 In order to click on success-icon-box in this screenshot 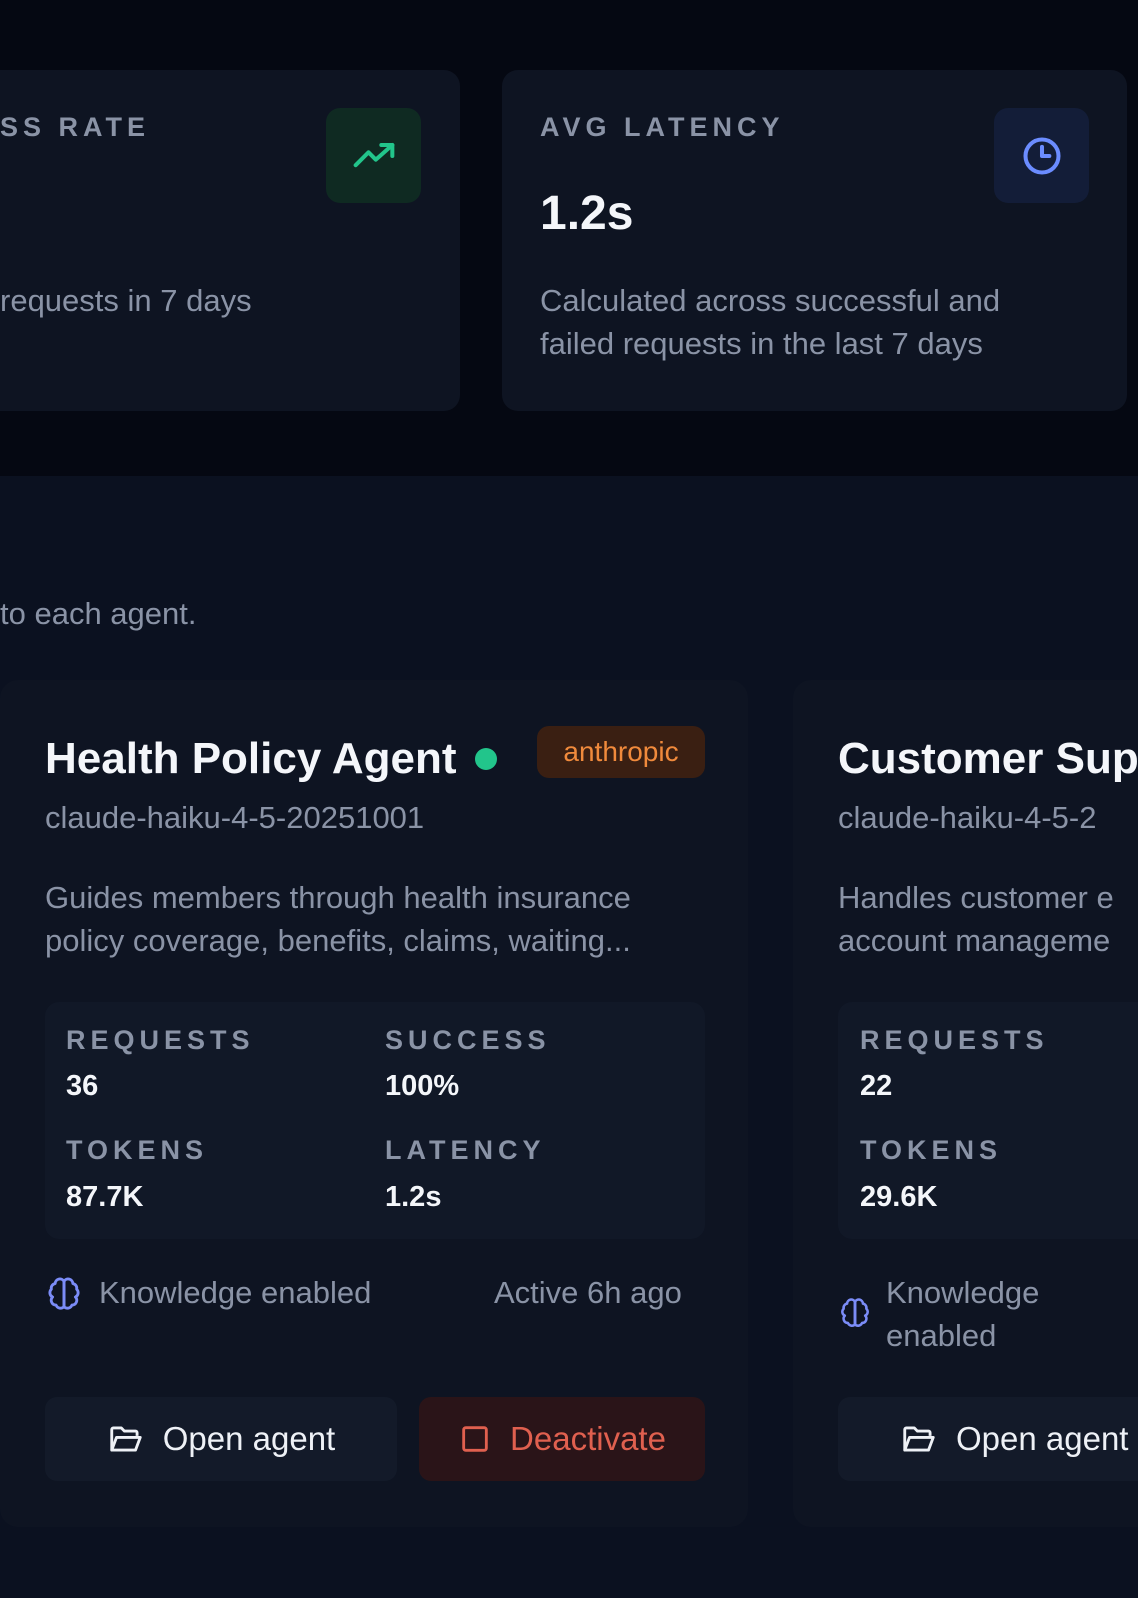, I will do `click(373, 155)`.